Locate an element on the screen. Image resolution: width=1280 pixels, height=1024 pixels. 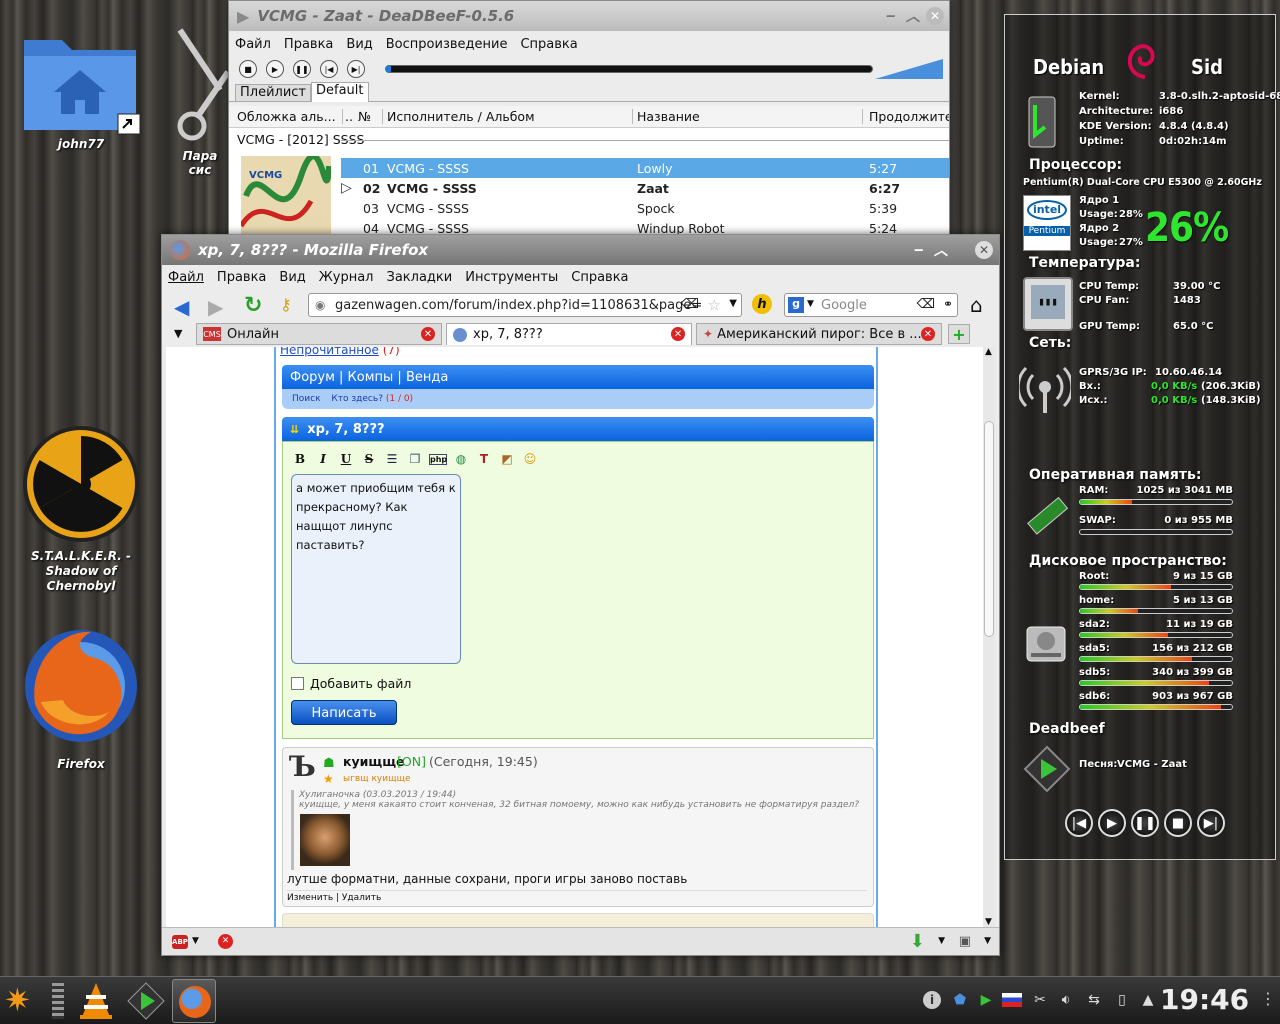
volume-bar is located at coordinates (909, 69).